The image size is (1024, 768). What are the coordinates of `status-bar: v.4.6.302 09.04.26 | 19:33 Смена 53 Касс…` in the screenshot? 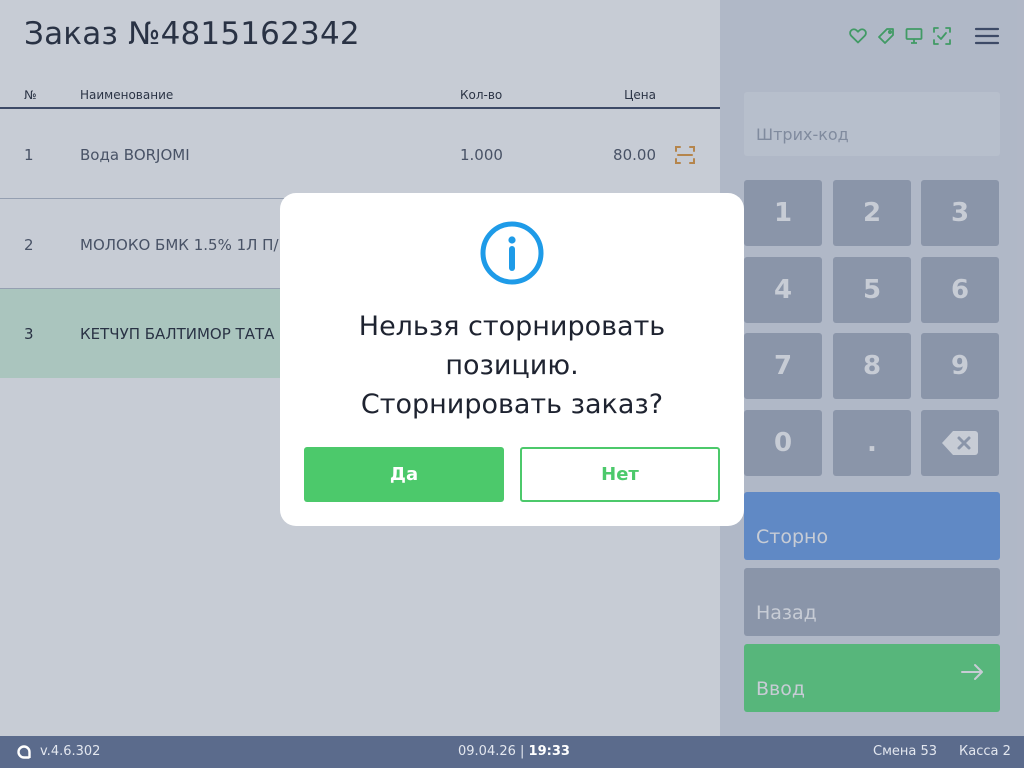 It's located at (512, 752).